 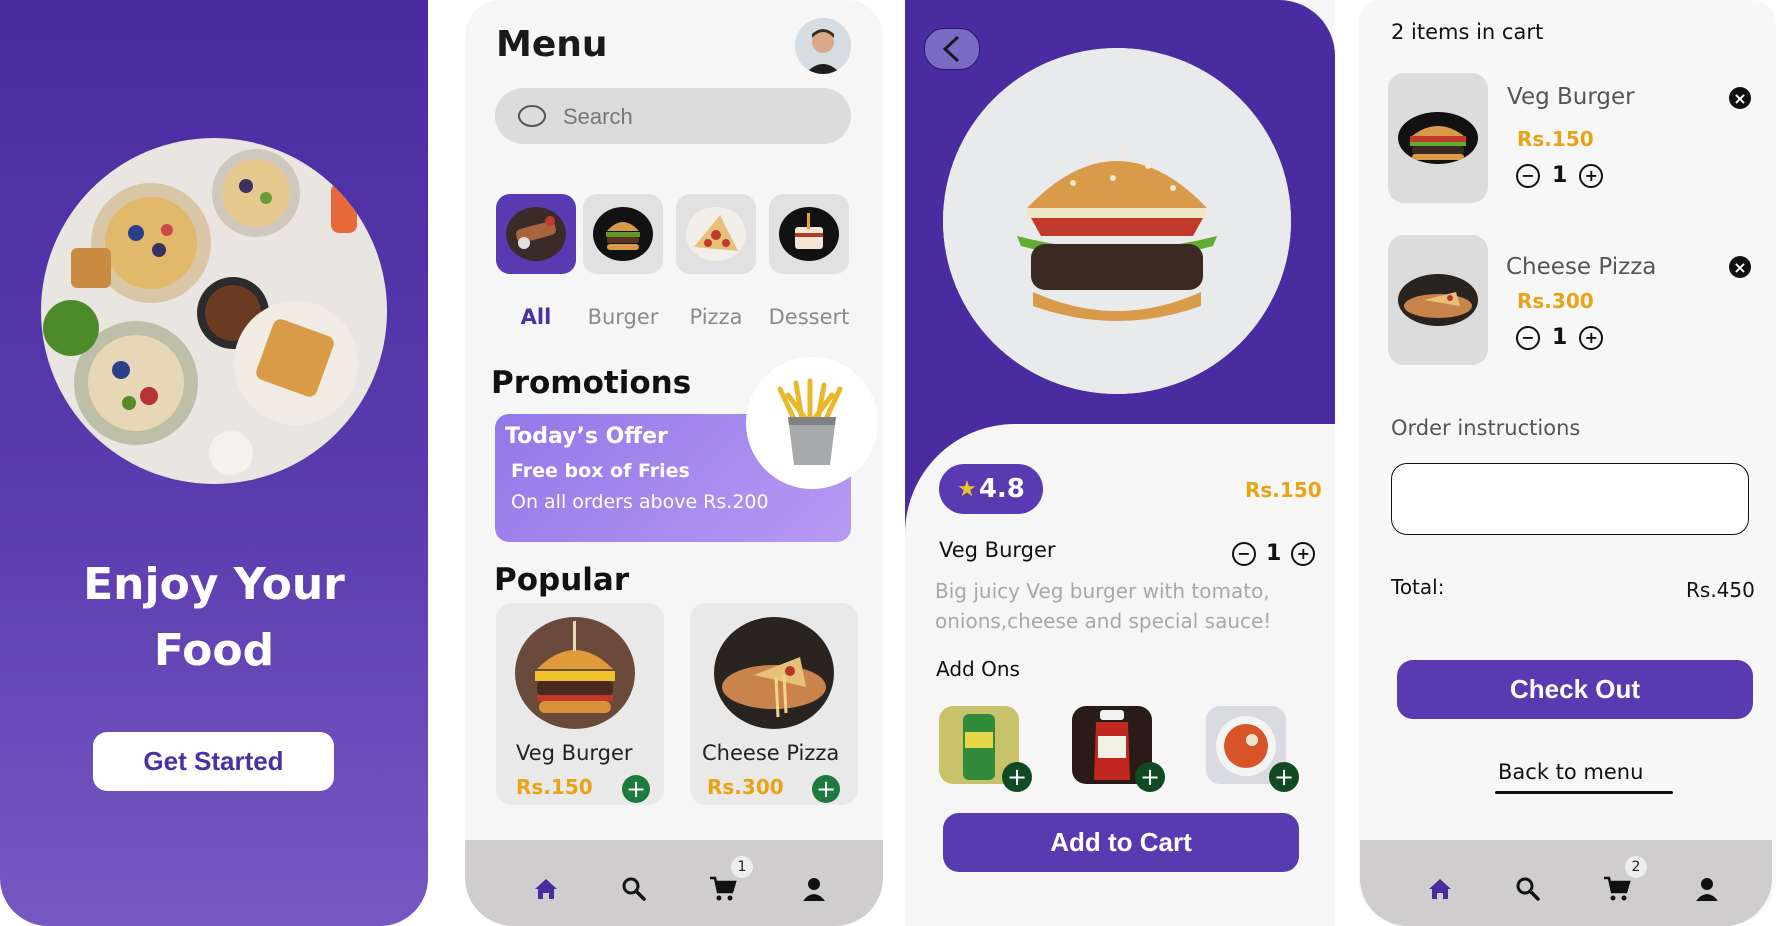 What do you see at coordinates (1418, 587) in the screenshot?
I see `total-label: Total:` at bounding box center [1418, 587].